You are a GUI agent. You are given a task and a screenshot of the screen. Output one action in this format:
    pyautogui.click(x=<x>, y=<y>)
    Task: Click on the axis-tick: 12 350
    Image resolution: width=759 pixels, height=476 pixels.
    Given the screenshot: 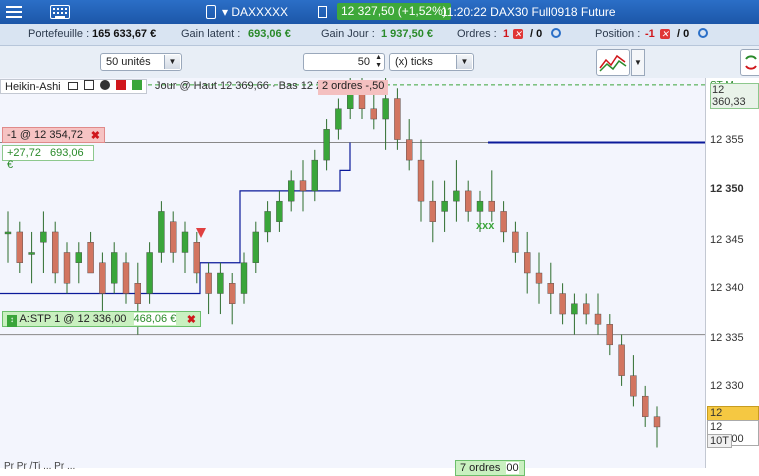 What is the action you would take?
    pyautogui.click(x=727, y=189)
    